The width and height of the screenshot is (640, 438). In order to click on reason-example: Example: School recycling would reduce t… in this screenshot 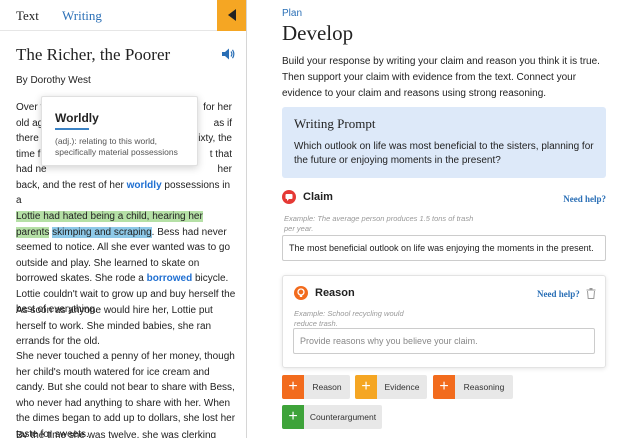, I will do `click(349, 318)`.